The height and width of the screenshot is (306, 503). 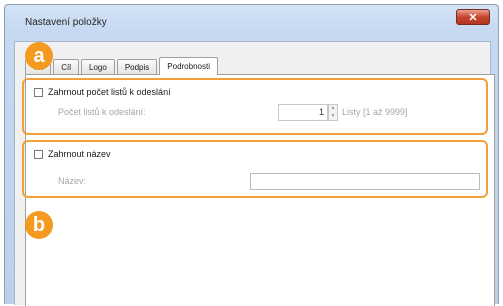 I want to click on include-name-checkbox: Zahrnout název, so click(x=72, y=154).